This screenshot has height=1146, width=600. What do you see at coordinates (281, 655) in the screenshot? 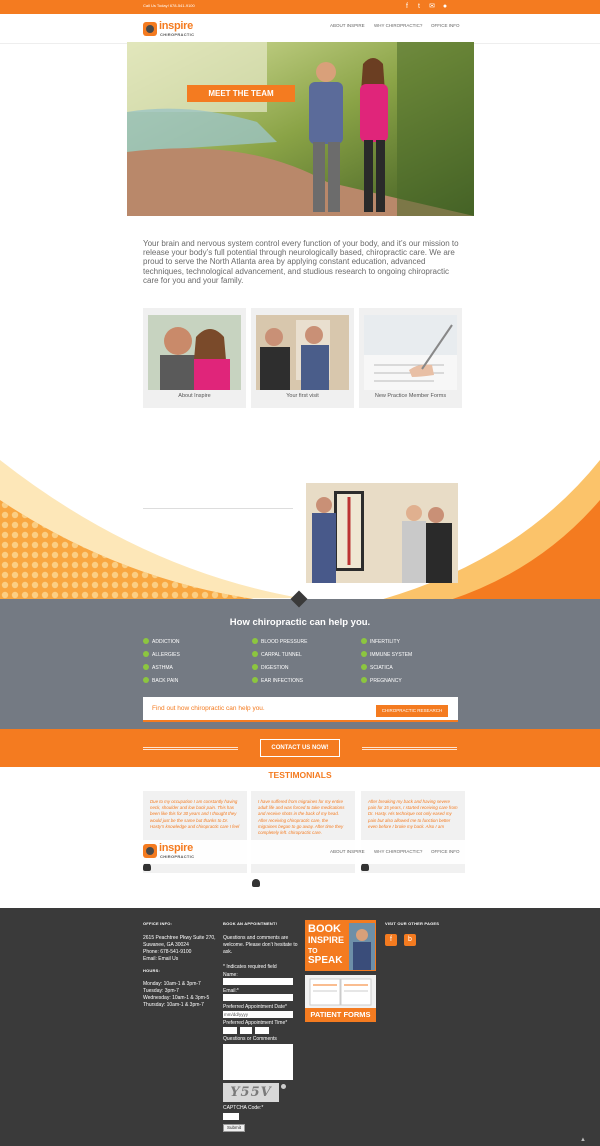
I see `condition-label: CARPAL TUNNEL` at bounding box center [281, 655].